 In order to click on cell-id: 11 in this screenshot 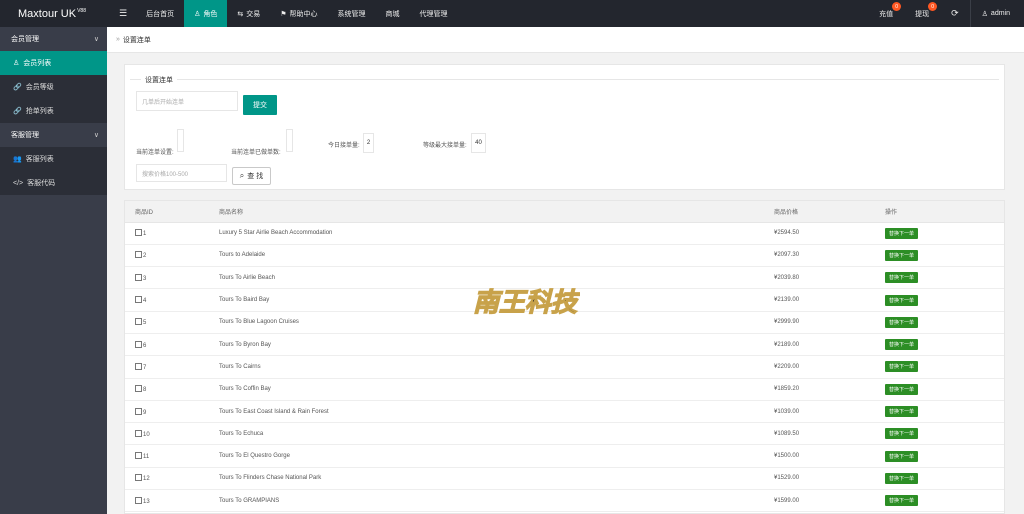, I will do `click(172, 456)`.